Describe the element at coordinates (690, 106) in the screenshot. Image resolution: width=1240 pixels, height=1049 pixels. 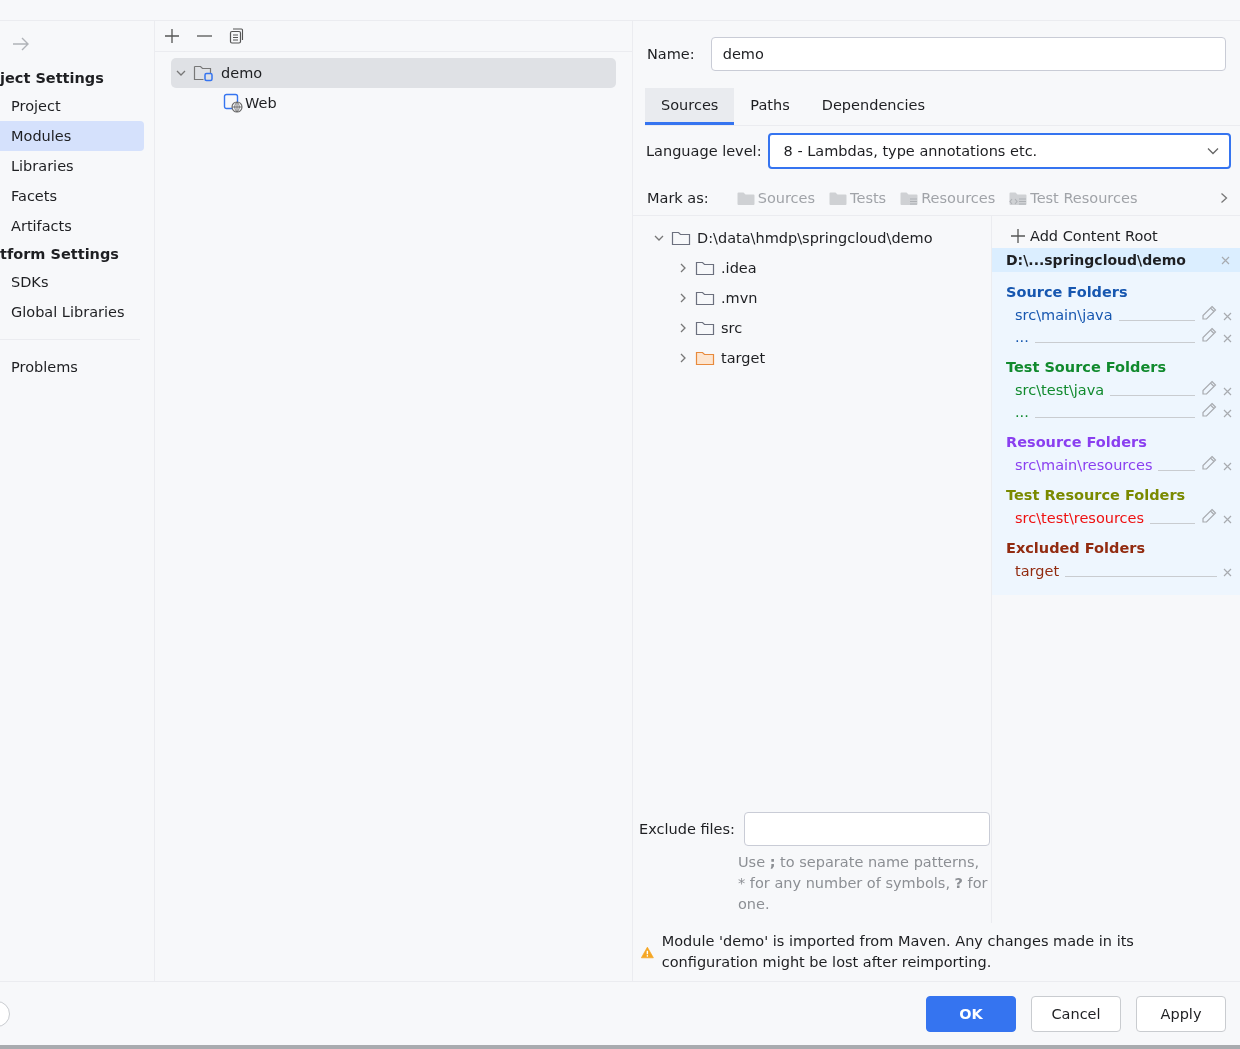
I see `tab: Sources` at that location.